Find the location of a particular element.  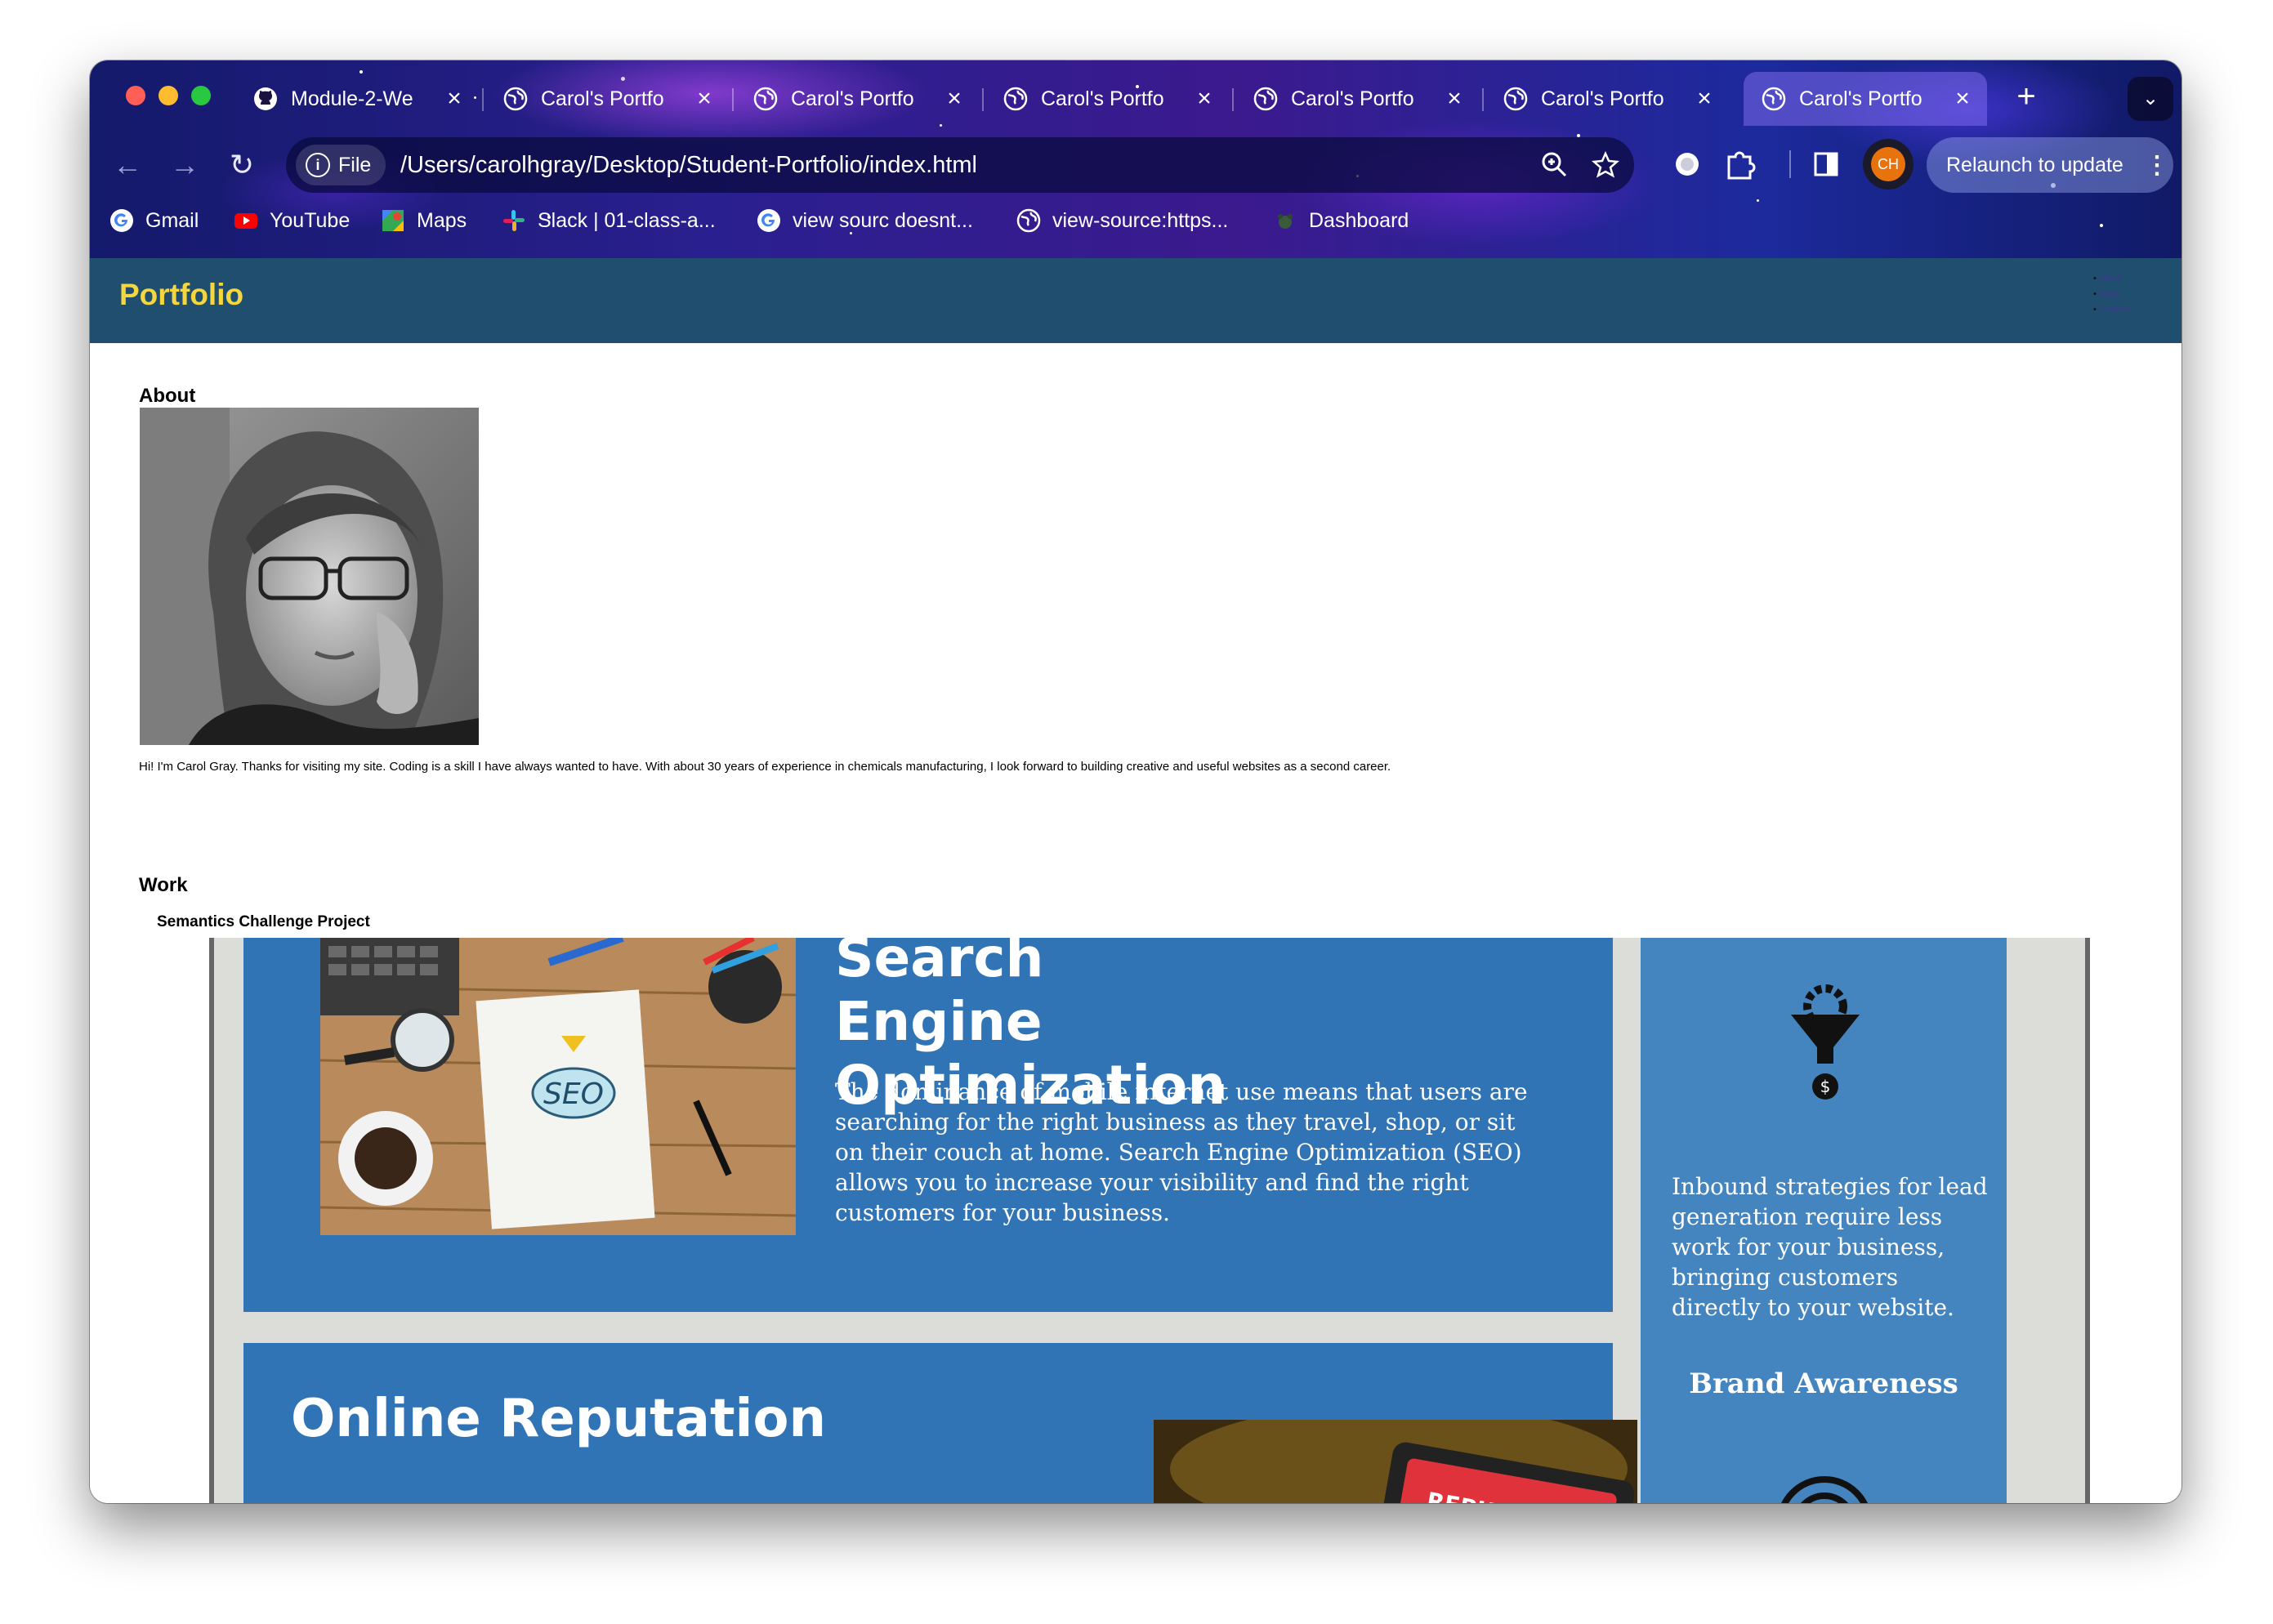

profile-avatar: CH is located at coordinates (1889, 164).